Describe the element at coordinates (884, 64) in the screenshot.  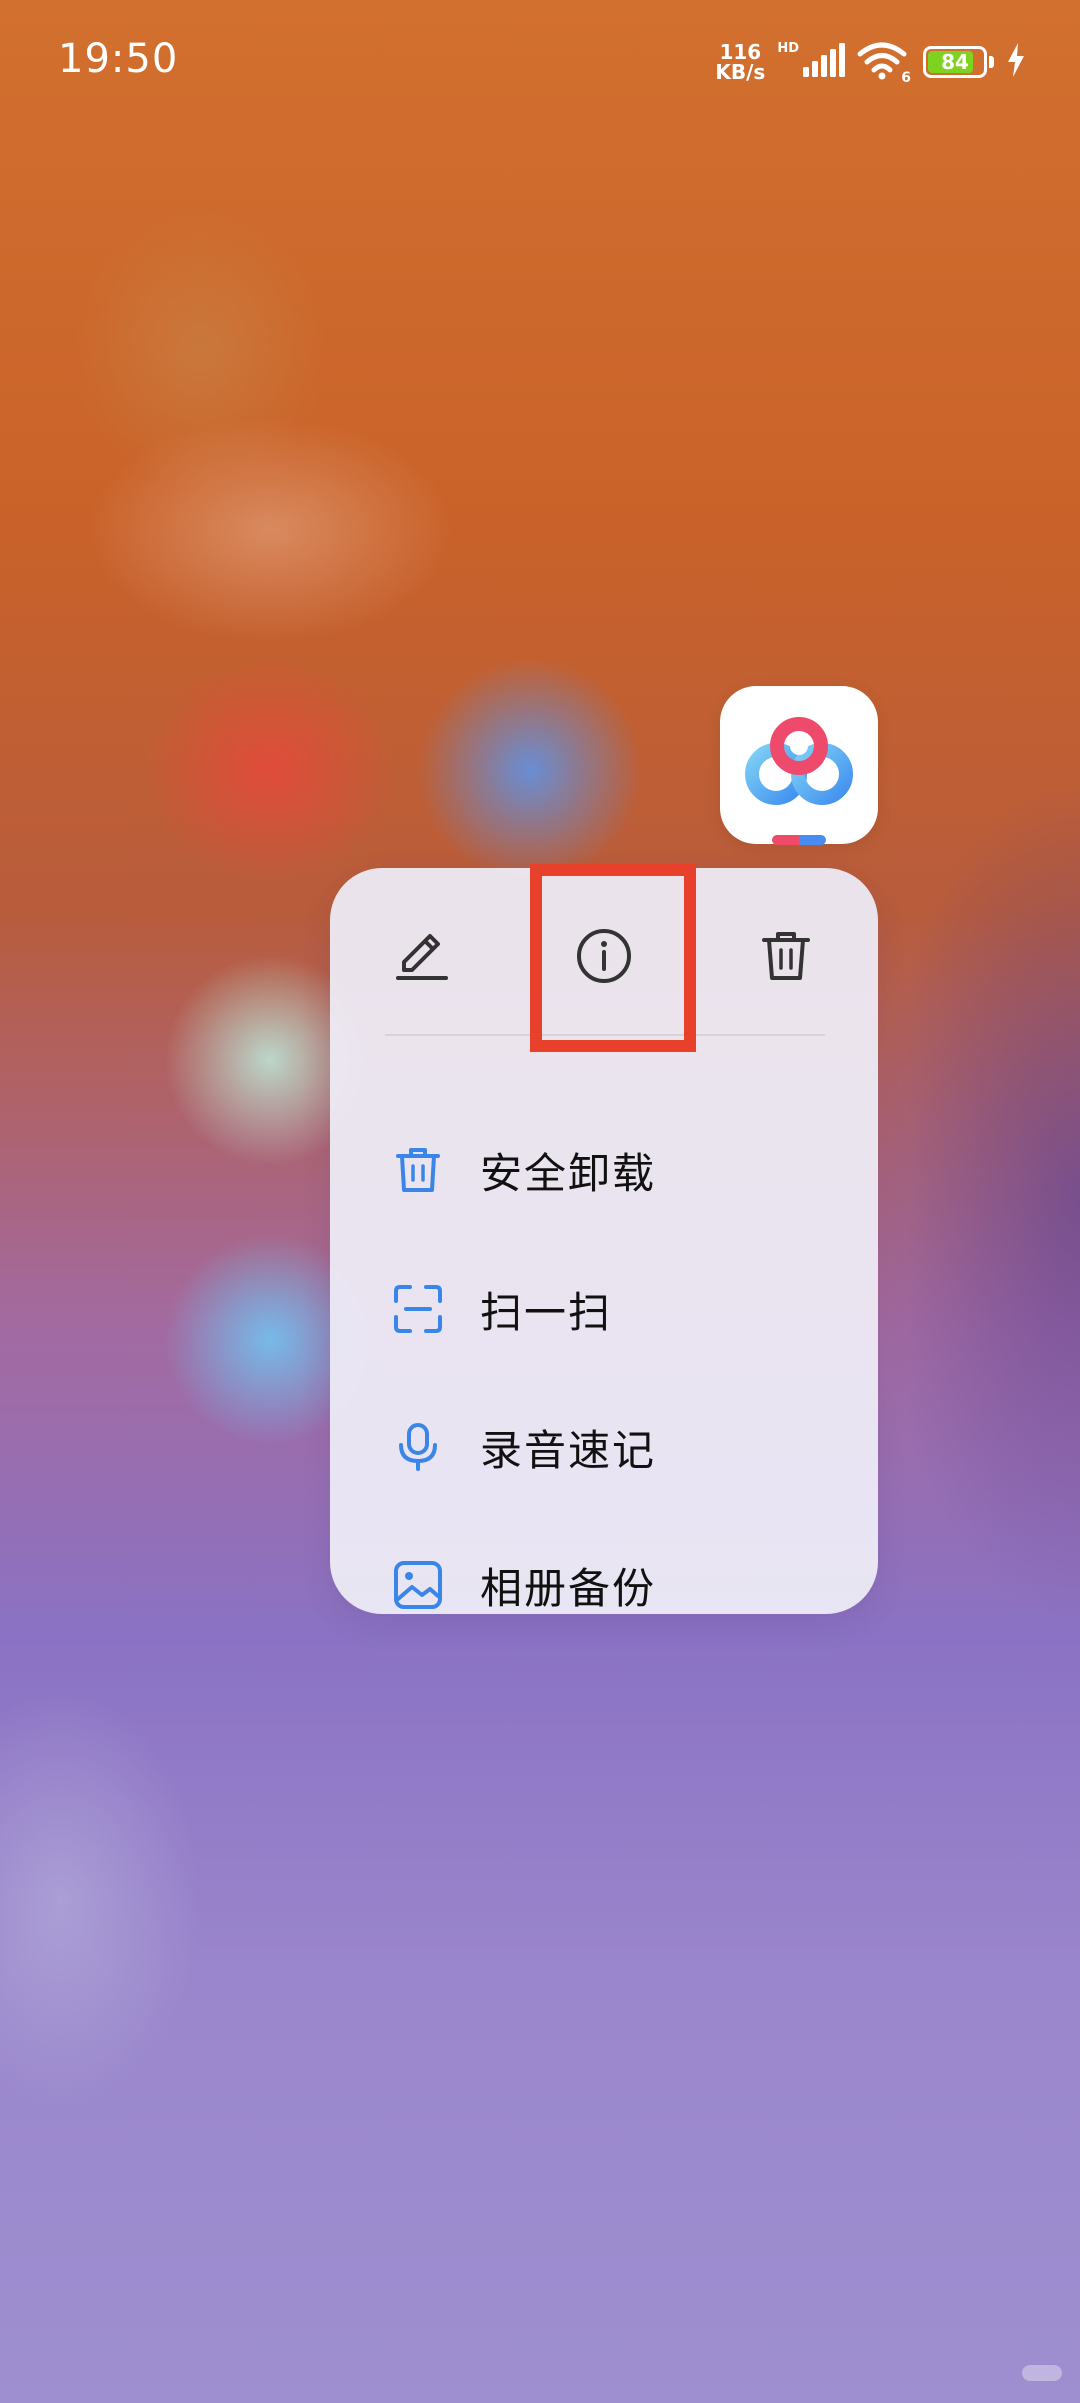
I see `wifi-icon: 6` at that location.